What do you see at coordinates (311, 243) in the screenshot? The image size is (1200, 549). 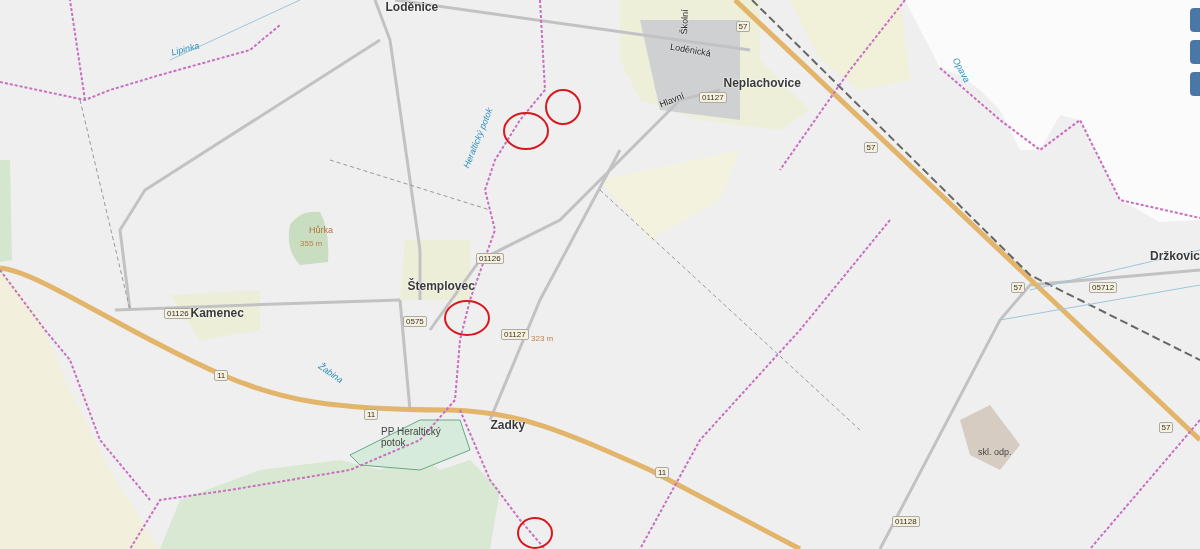 I see `elevation-label: 355 m` at bounding box center [311, 243].